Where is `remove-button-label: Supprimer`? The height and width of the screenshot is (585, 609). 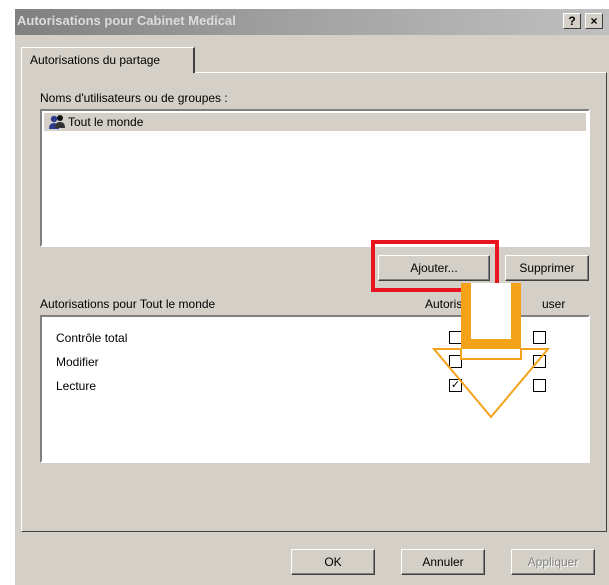
remove-button-label: Supprimer is located at coordinates (547, 268).